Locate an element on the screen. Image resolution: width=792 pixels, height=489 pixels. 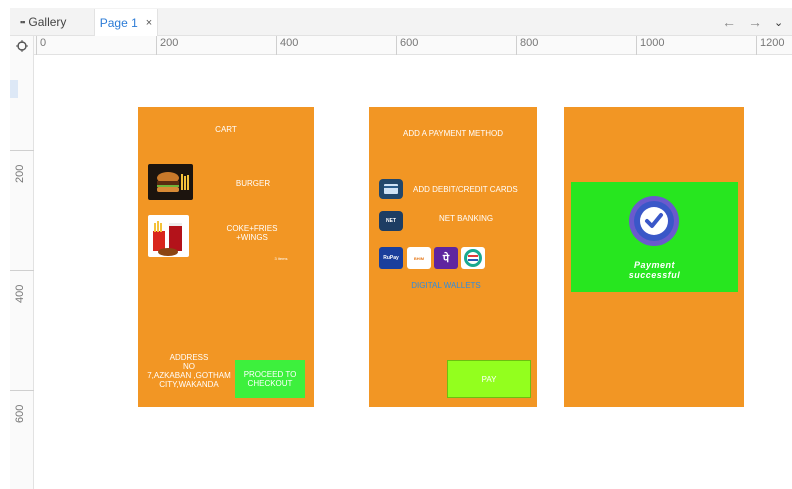
forward-arrow-icon: → is located at coordinates (755, 22).